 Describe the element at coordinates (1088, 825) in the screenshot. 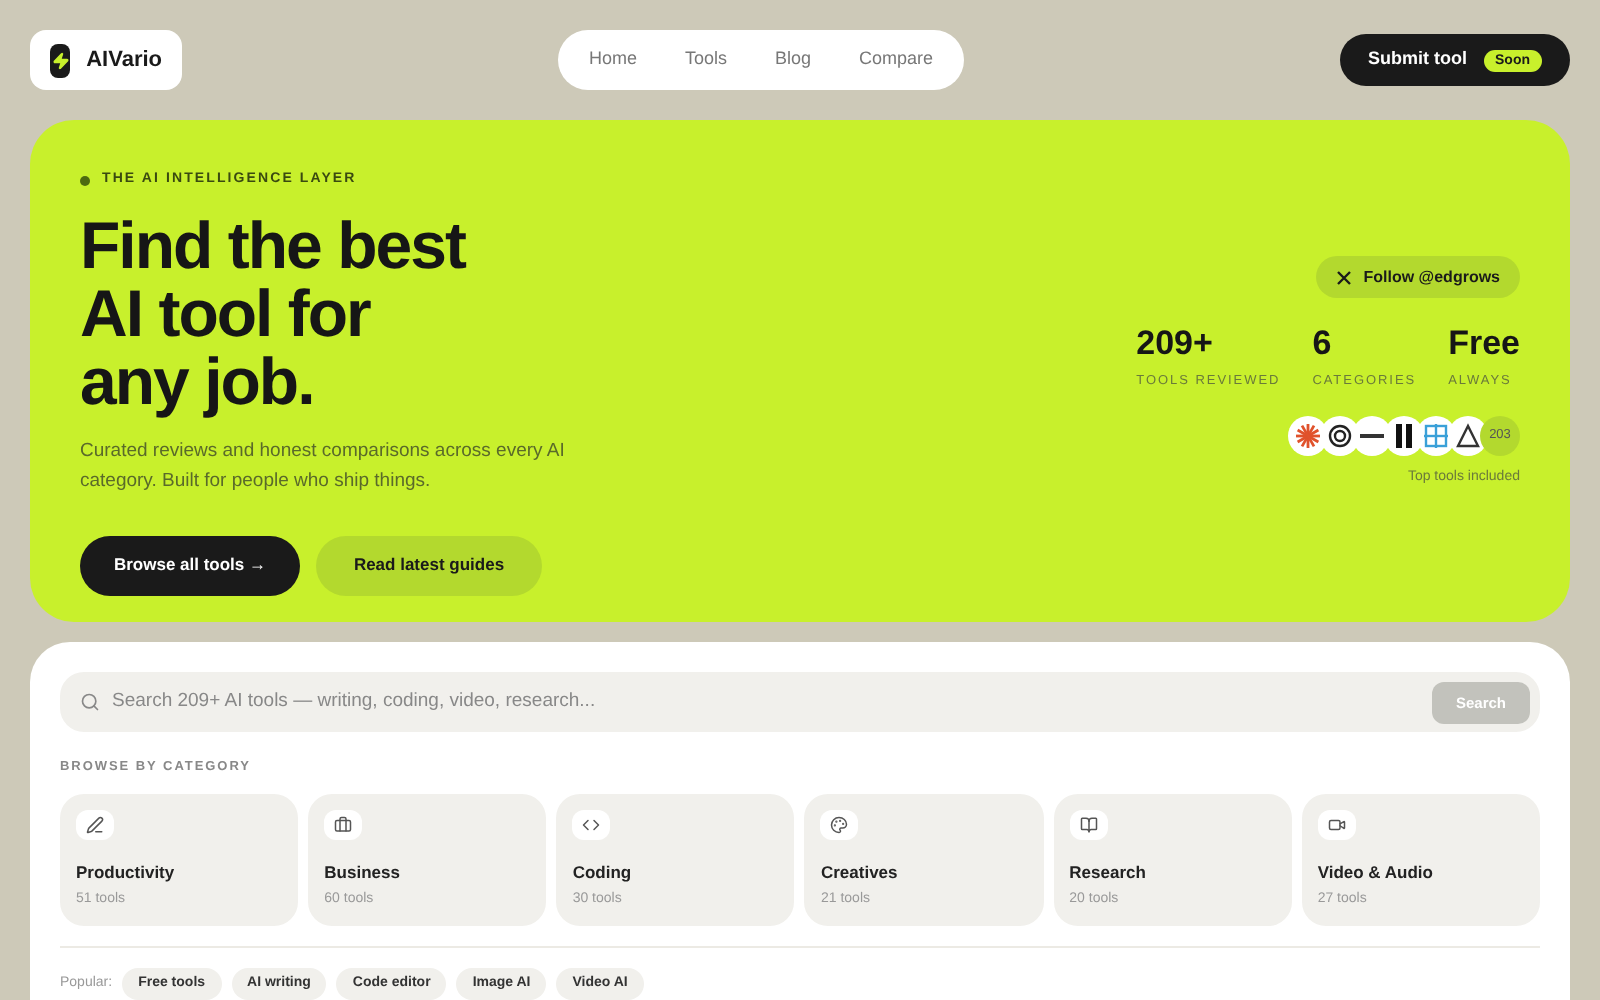

I see `book-icon` at that location.